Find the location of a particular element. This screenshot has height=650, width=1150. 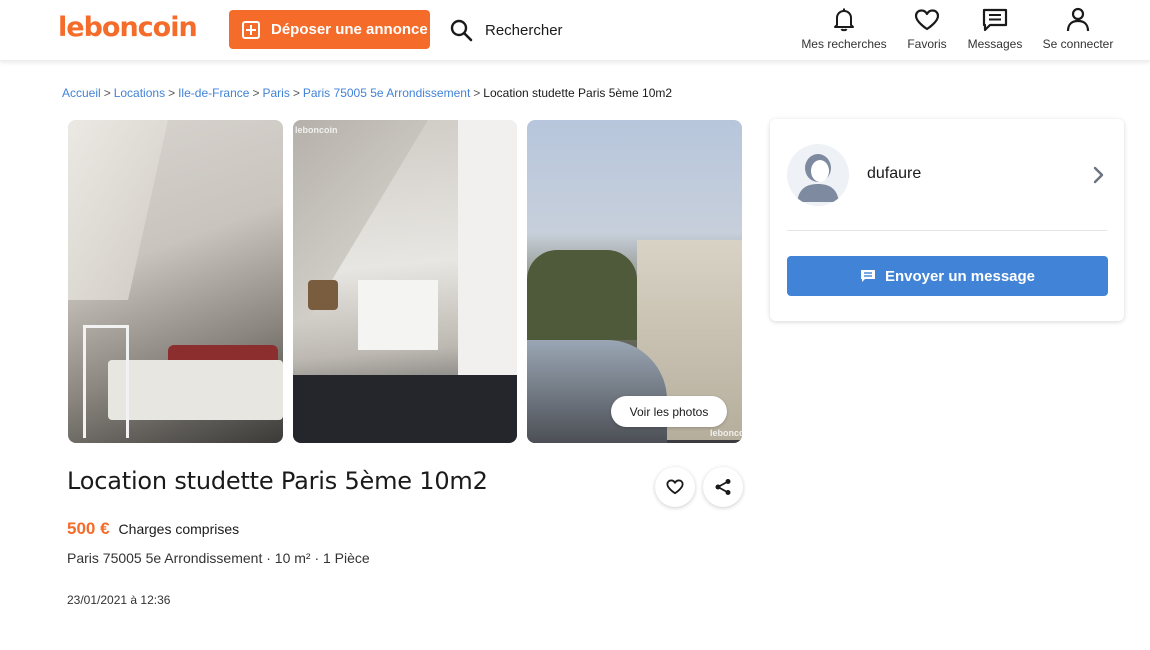

share-button is located at coordinates (723, 487).